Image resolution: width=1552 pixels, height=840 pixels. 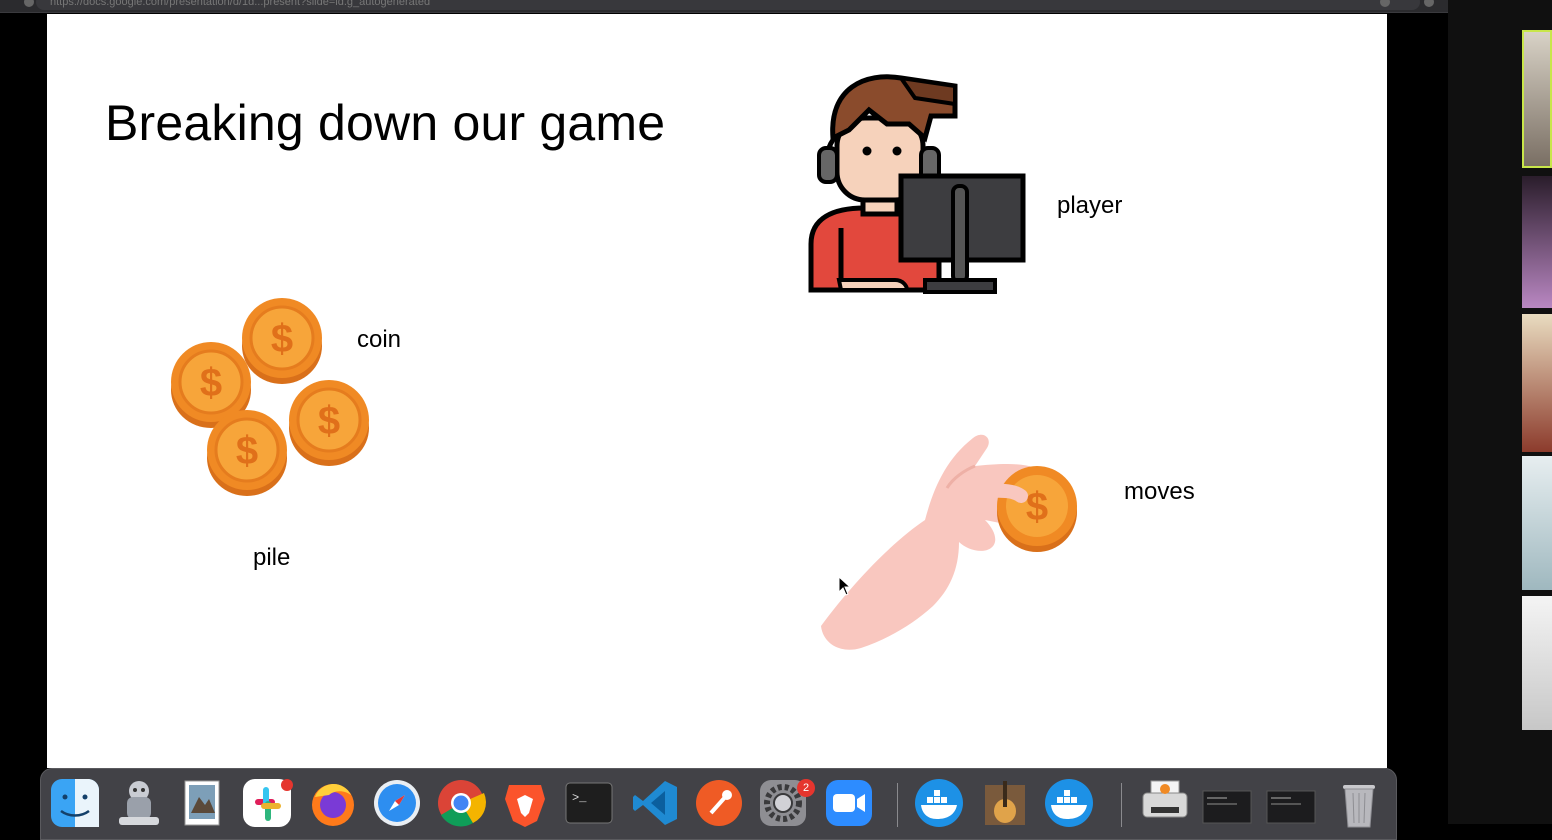 I want to click on brave-icon, so click(x=525, y=803).